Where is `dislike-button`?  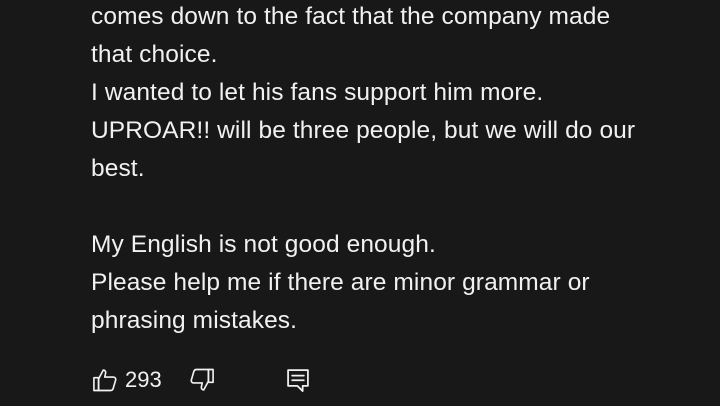
dislike-button is located at coordinates (202, 380).